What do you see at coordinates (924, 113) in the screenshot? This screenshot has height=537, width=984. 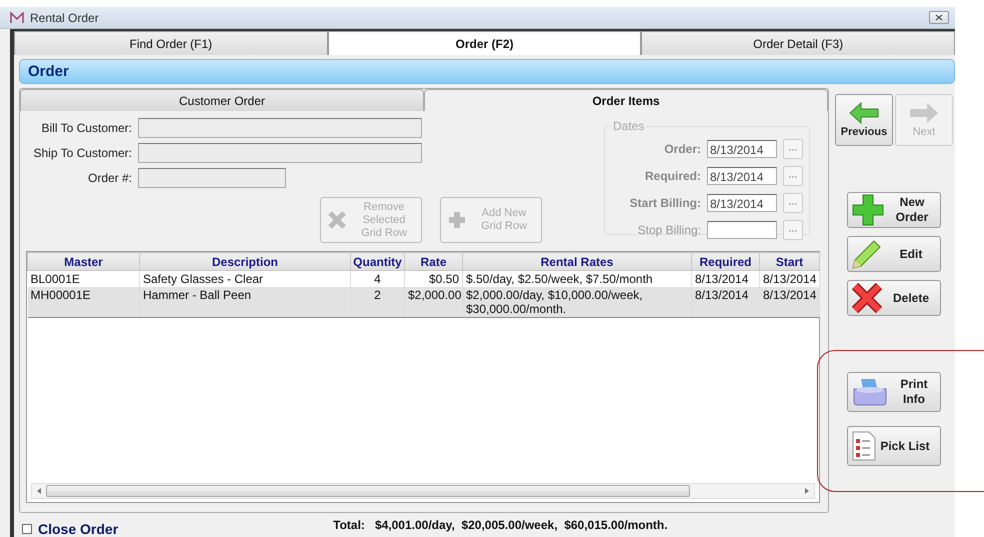 I see `right-arrow-icon` at bounding box center [924, 113].